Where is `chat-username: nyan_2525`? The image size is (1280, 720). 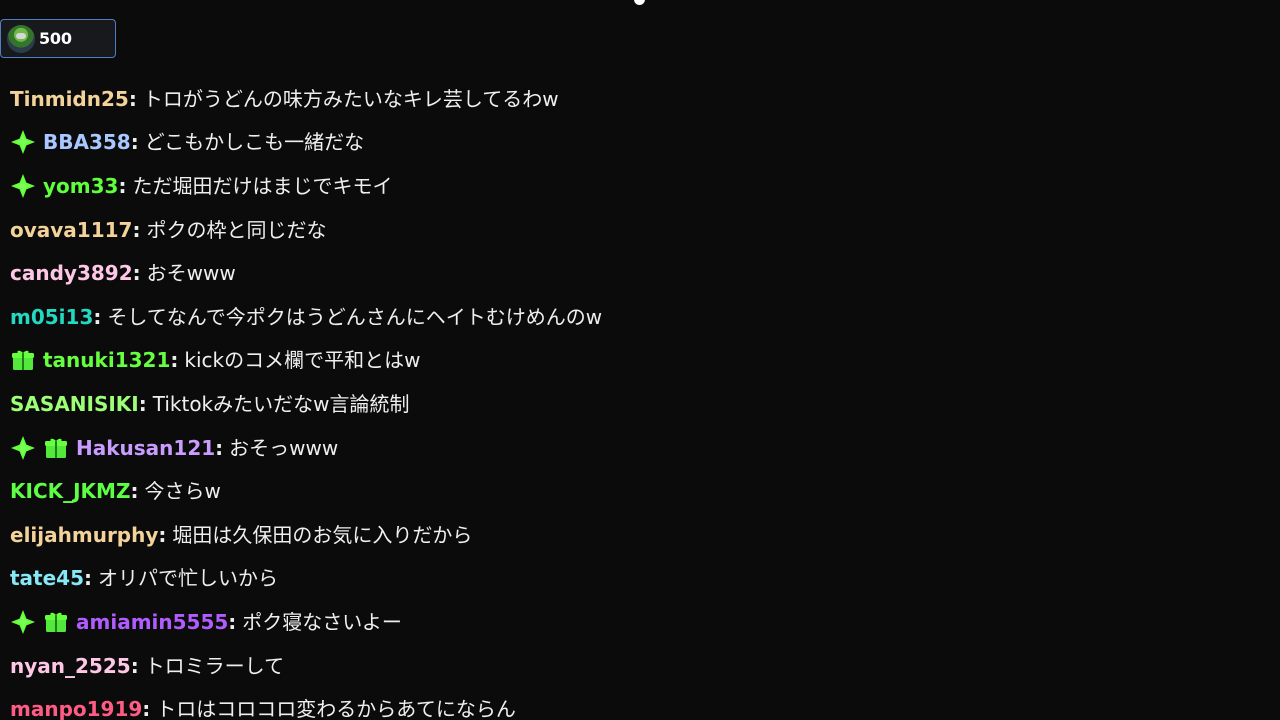 chat-username: nyan_2525 is located at coordinates (70, 666).